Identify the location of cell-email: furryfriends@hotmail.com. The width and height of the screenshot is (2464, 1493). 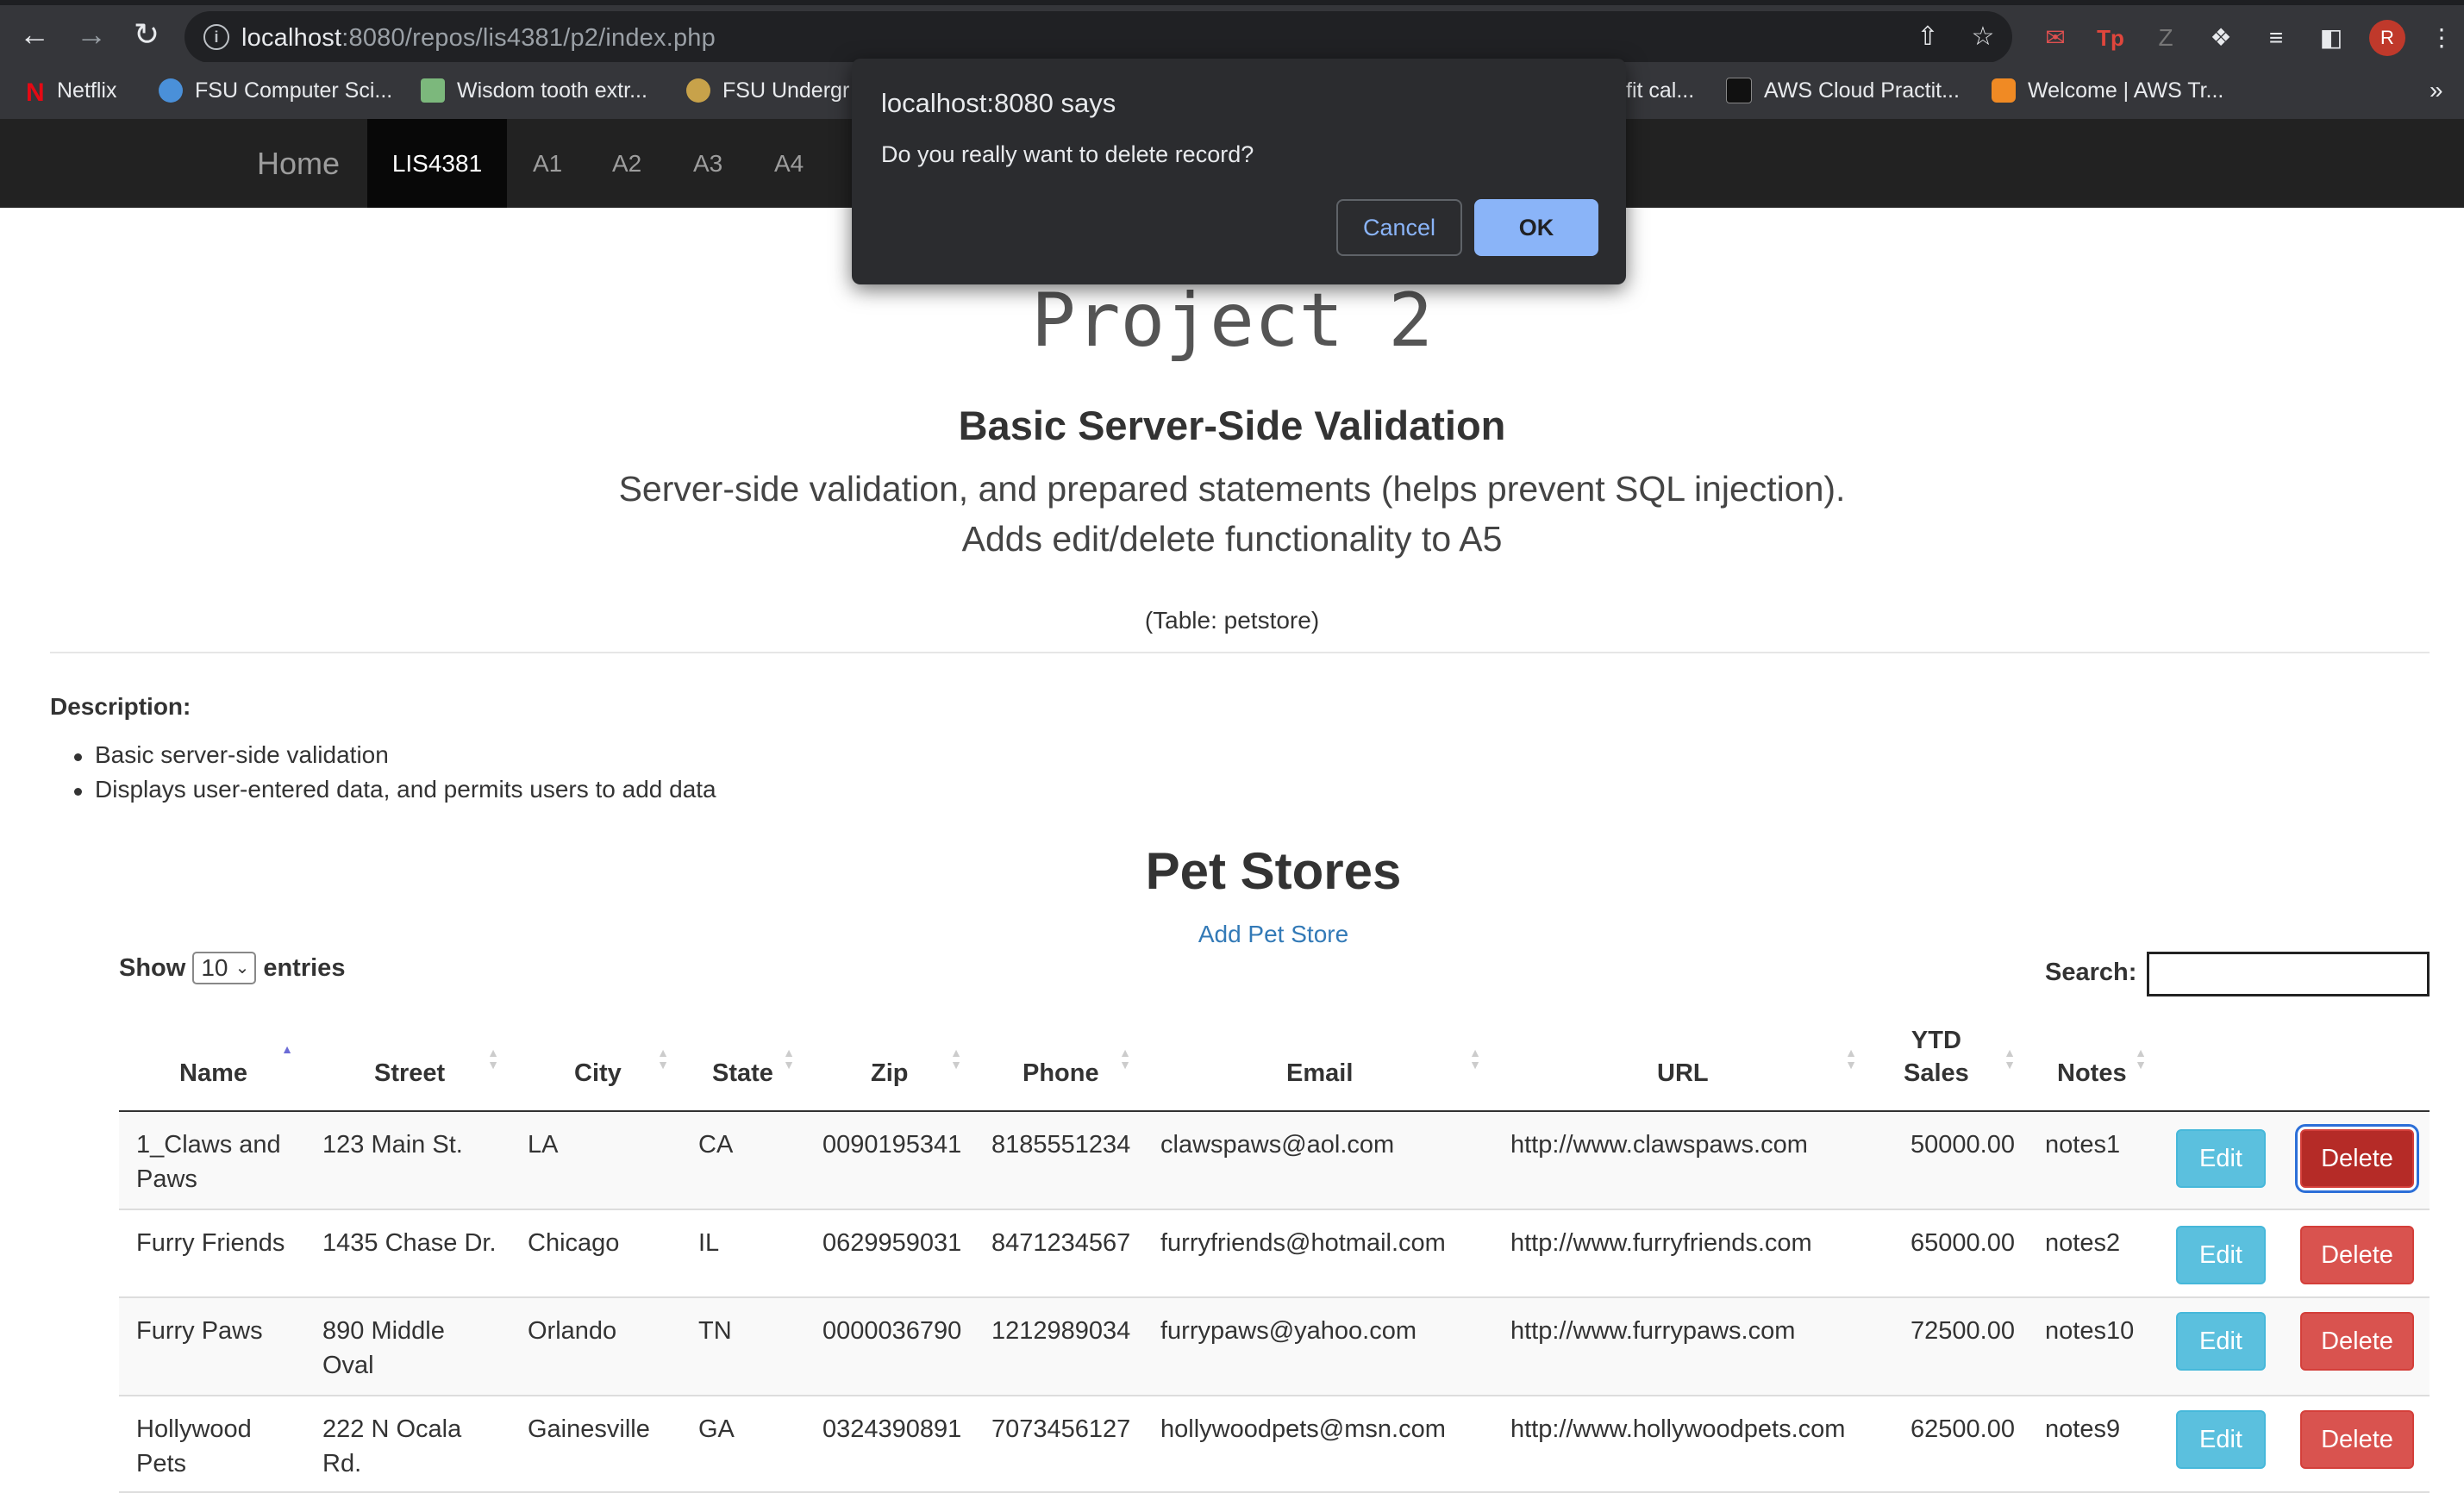
(1303, 1243).